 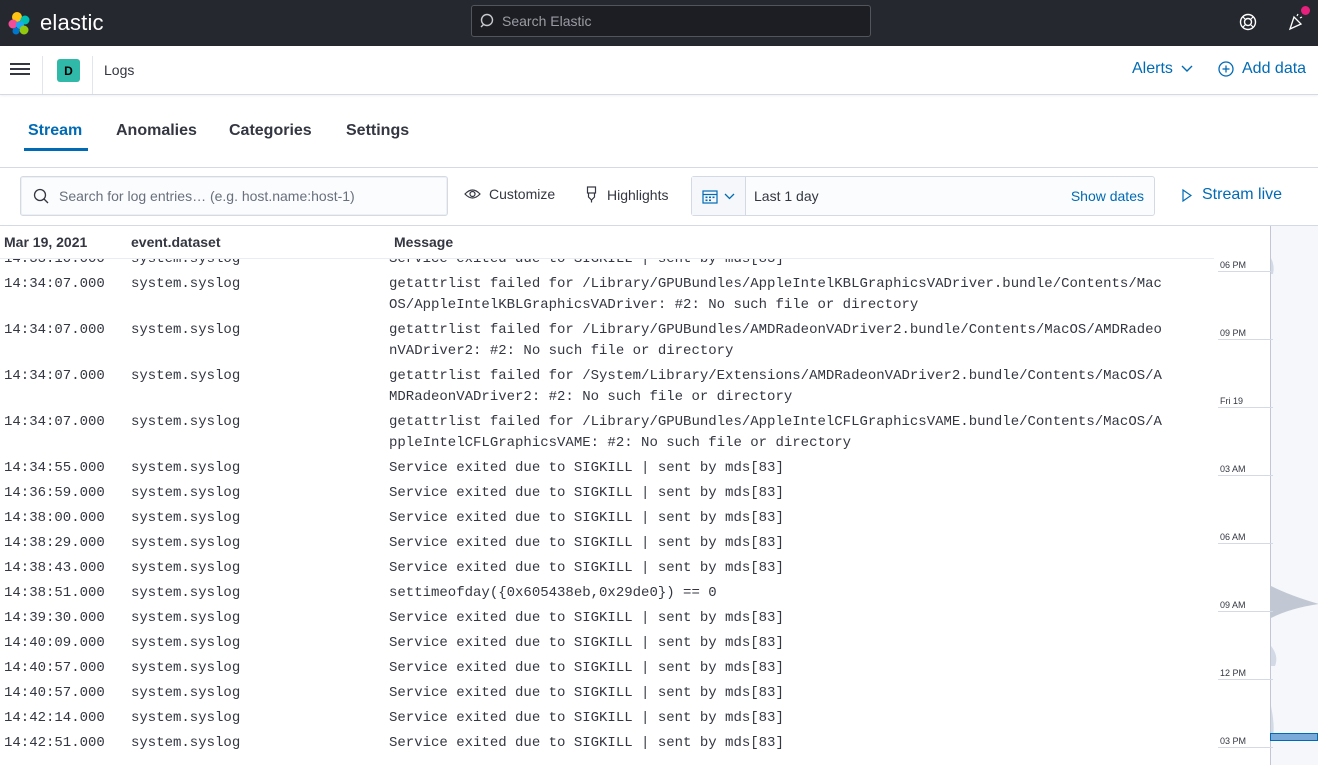 What do you see at coordinates (627, 194) in the screenshot?
I see `highlights-button: Highlights` at bounding box center [627, 194].